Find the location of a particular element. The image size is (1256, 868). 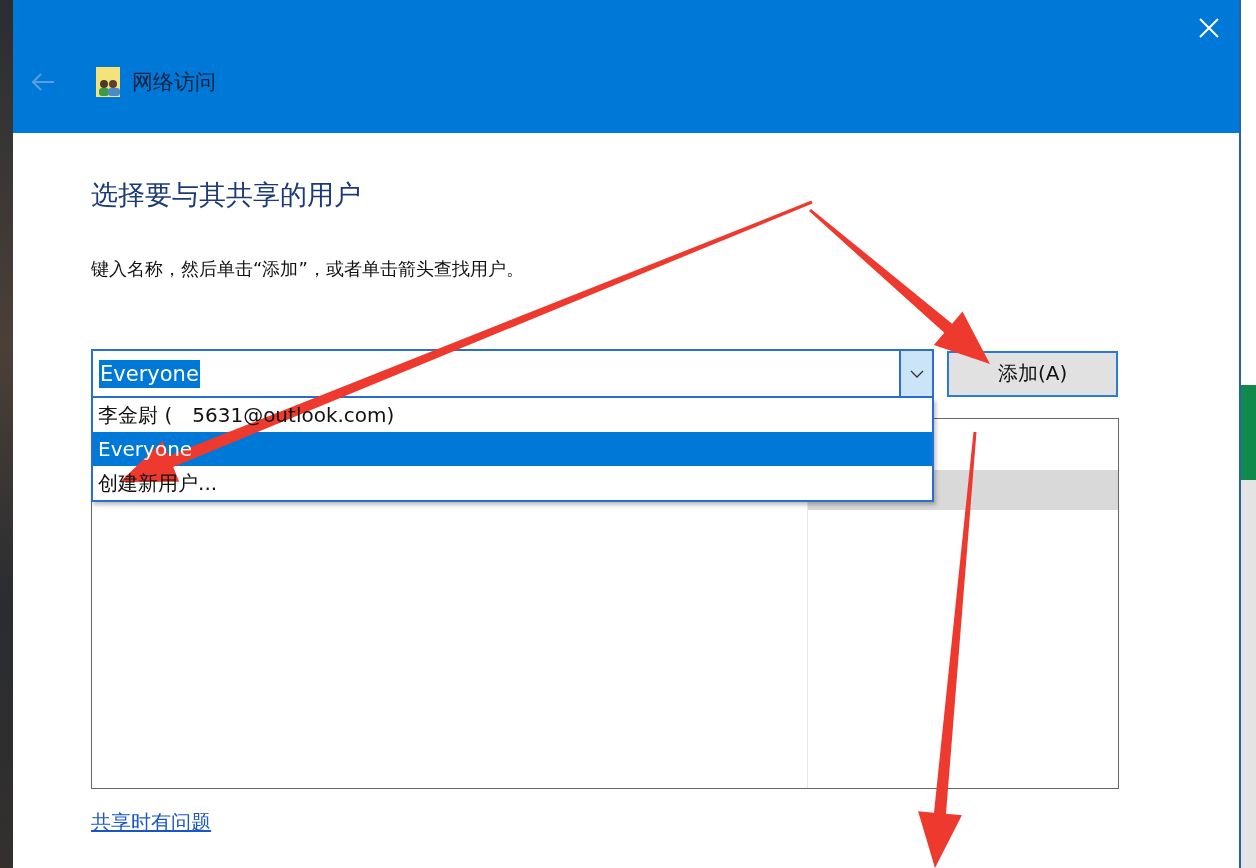

page-heading: 选择要与其共享的用户 is located at coordinates (227, 195).